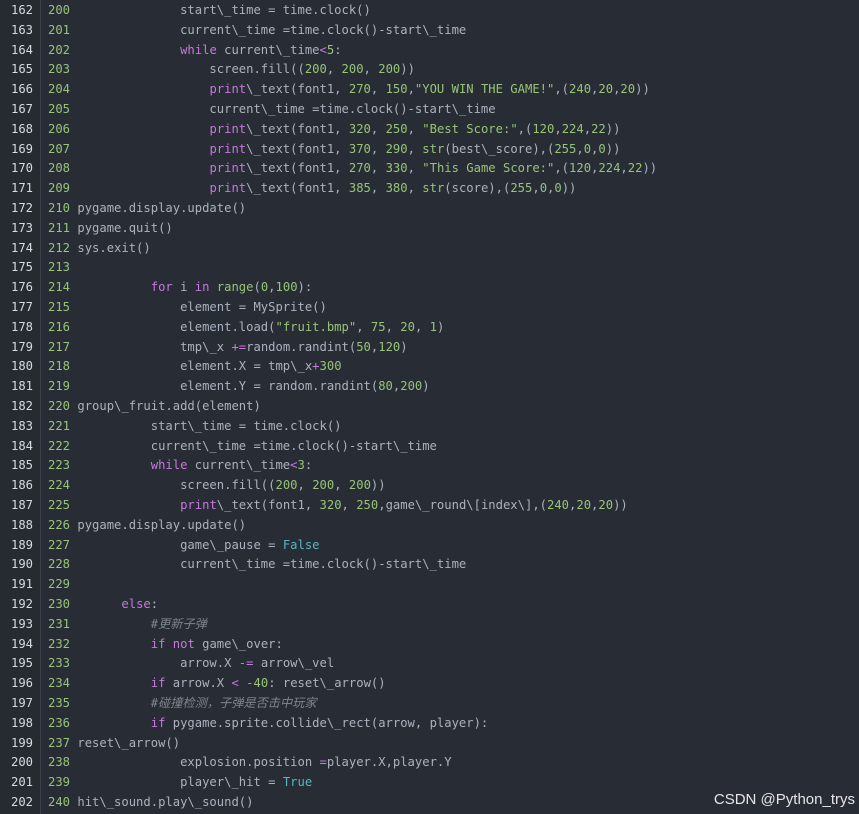  I want to click on gutter-line-number: 168, so click(21, 128).